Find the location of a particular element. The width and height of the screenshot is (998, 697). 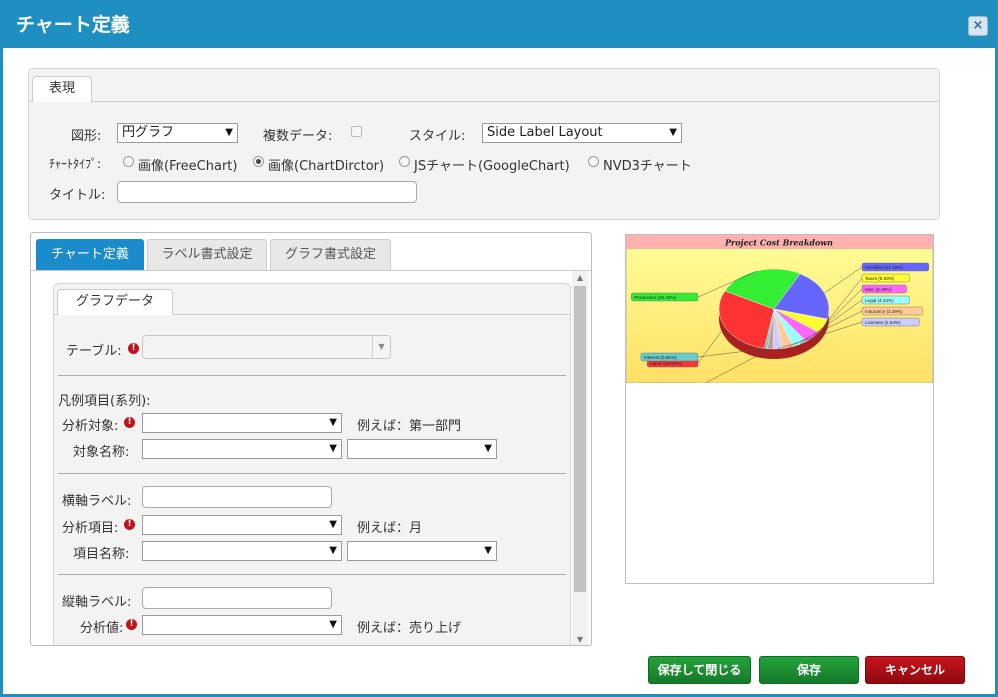

chart-title: Project Cost Breakdown is located at coordinates (778, 243).